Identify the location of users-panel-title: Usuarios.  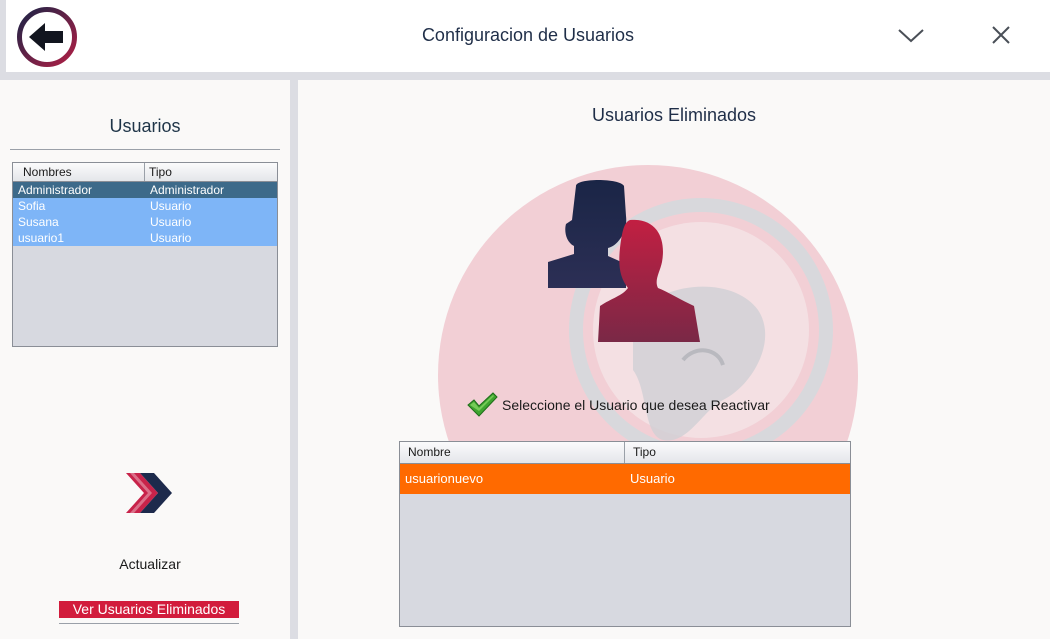
(145, 126).